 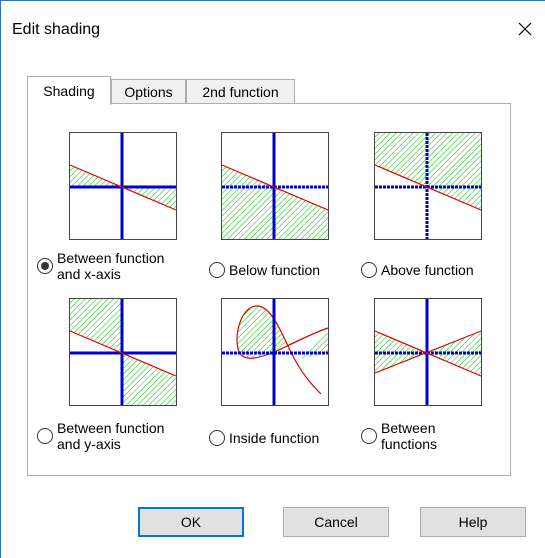 I want to click on preview-between-functions, so click(x=428, y=352).